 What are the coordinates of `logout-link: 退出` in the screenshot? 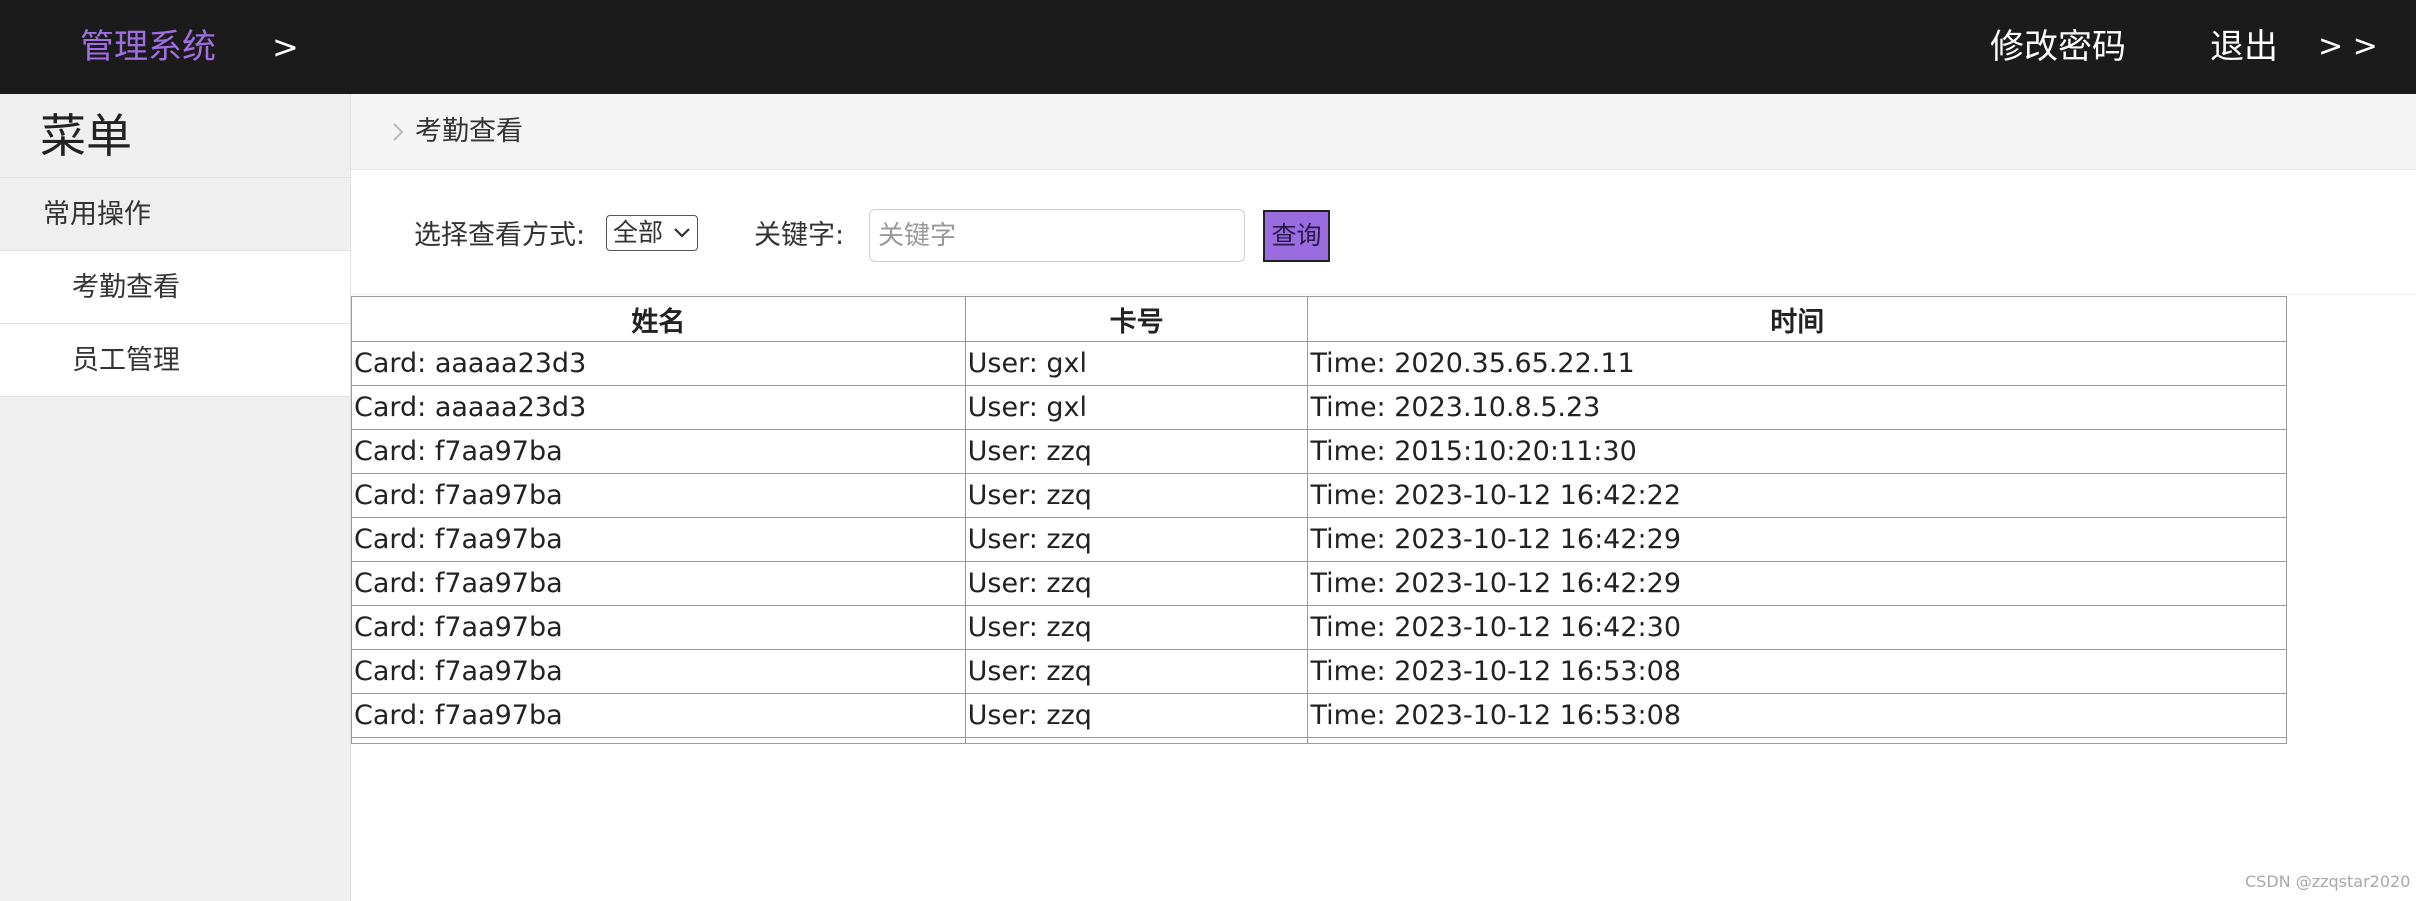 It's located at (2244, 47).